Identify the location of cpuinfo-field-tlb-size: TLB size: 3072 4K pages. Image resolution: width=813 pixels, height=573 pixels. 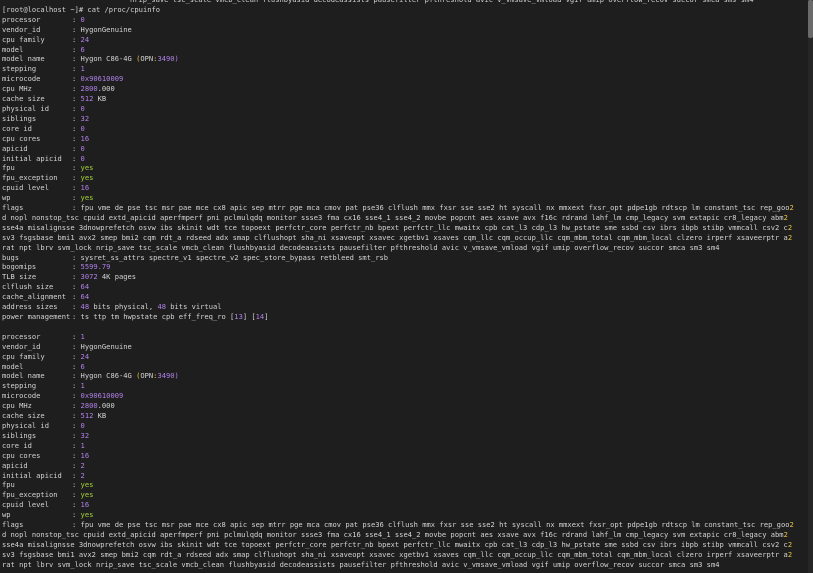
(405, 277).